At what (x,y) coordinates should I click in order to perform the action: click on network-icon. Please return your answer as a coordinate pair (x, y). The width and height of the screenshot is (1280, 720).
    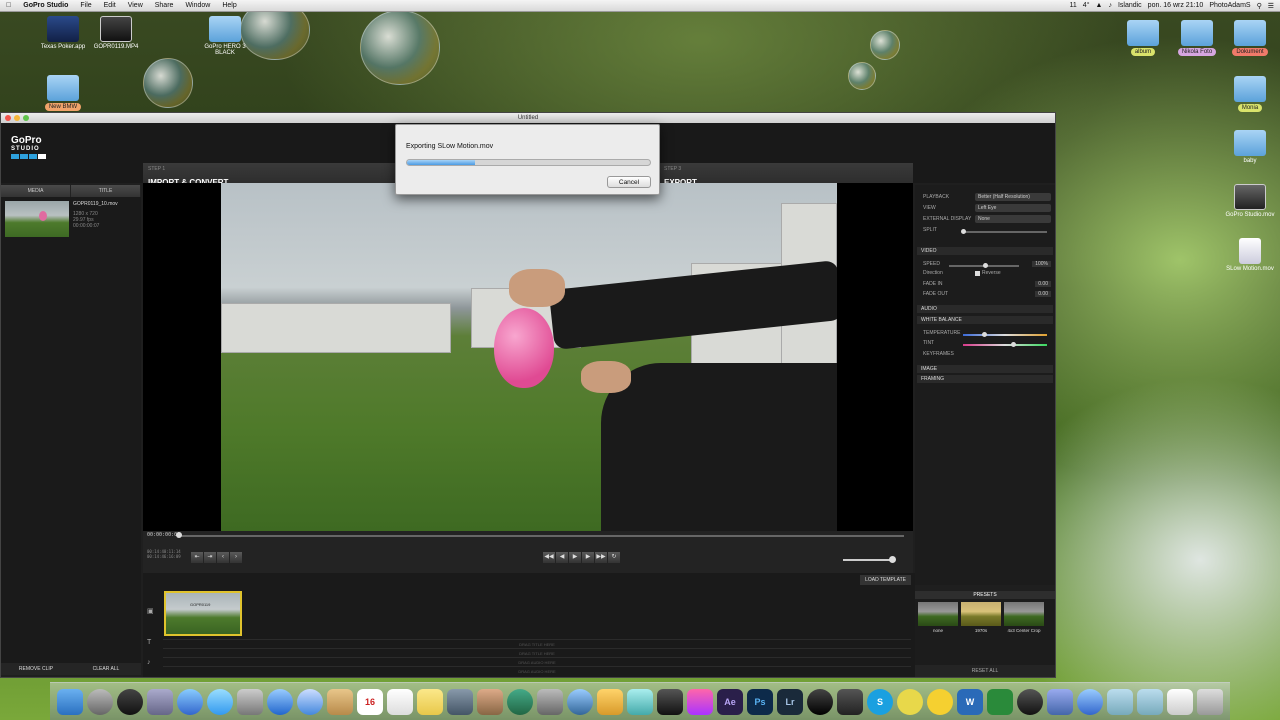
    Looking at the image, I should click on (580, 701).